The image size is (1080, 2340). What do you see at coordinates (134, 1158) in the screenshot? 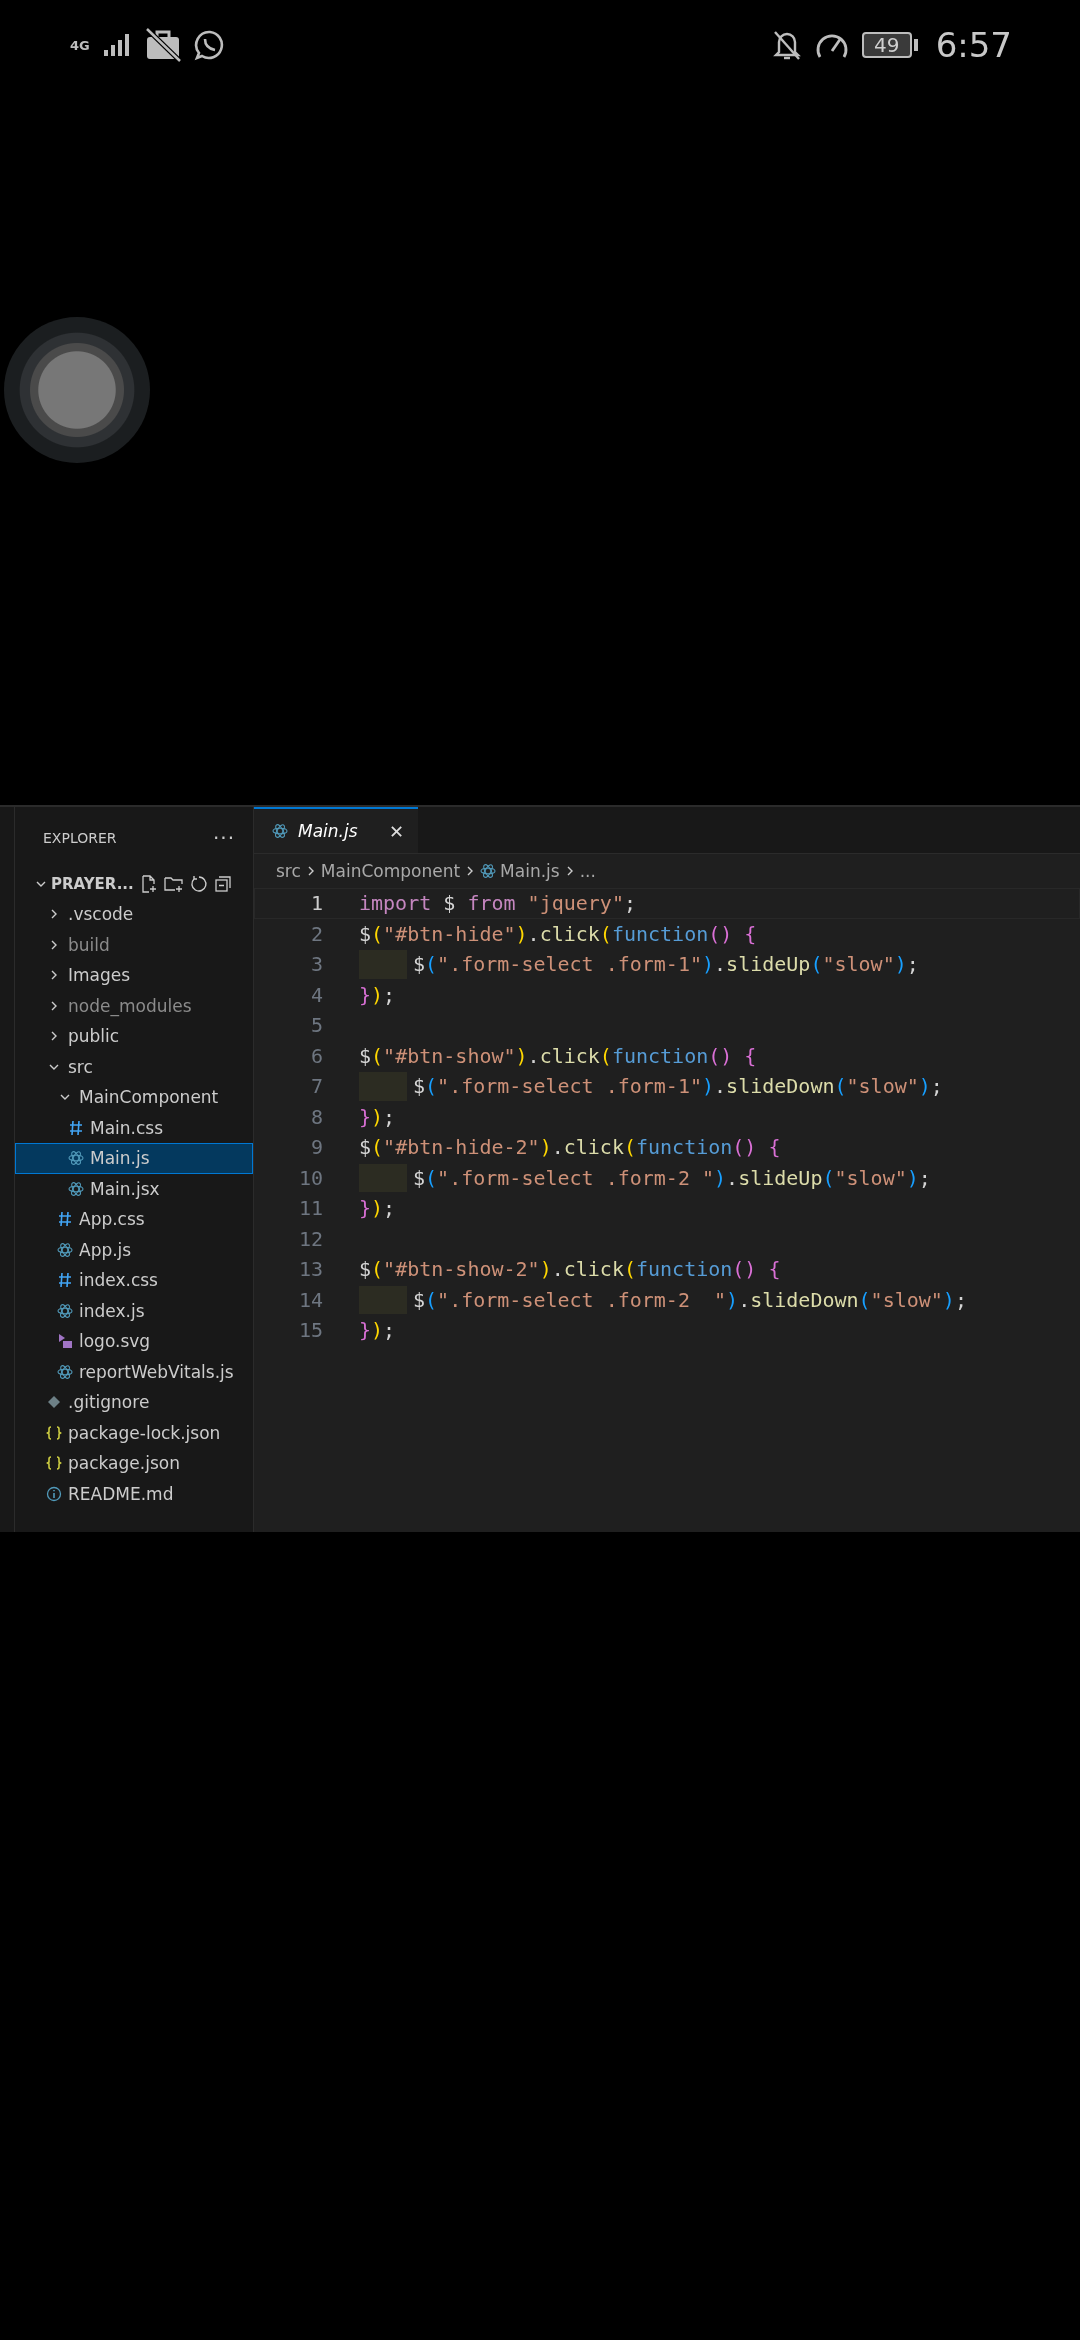
I see `file-item: Main.js` at bounding box center [134, 1158].